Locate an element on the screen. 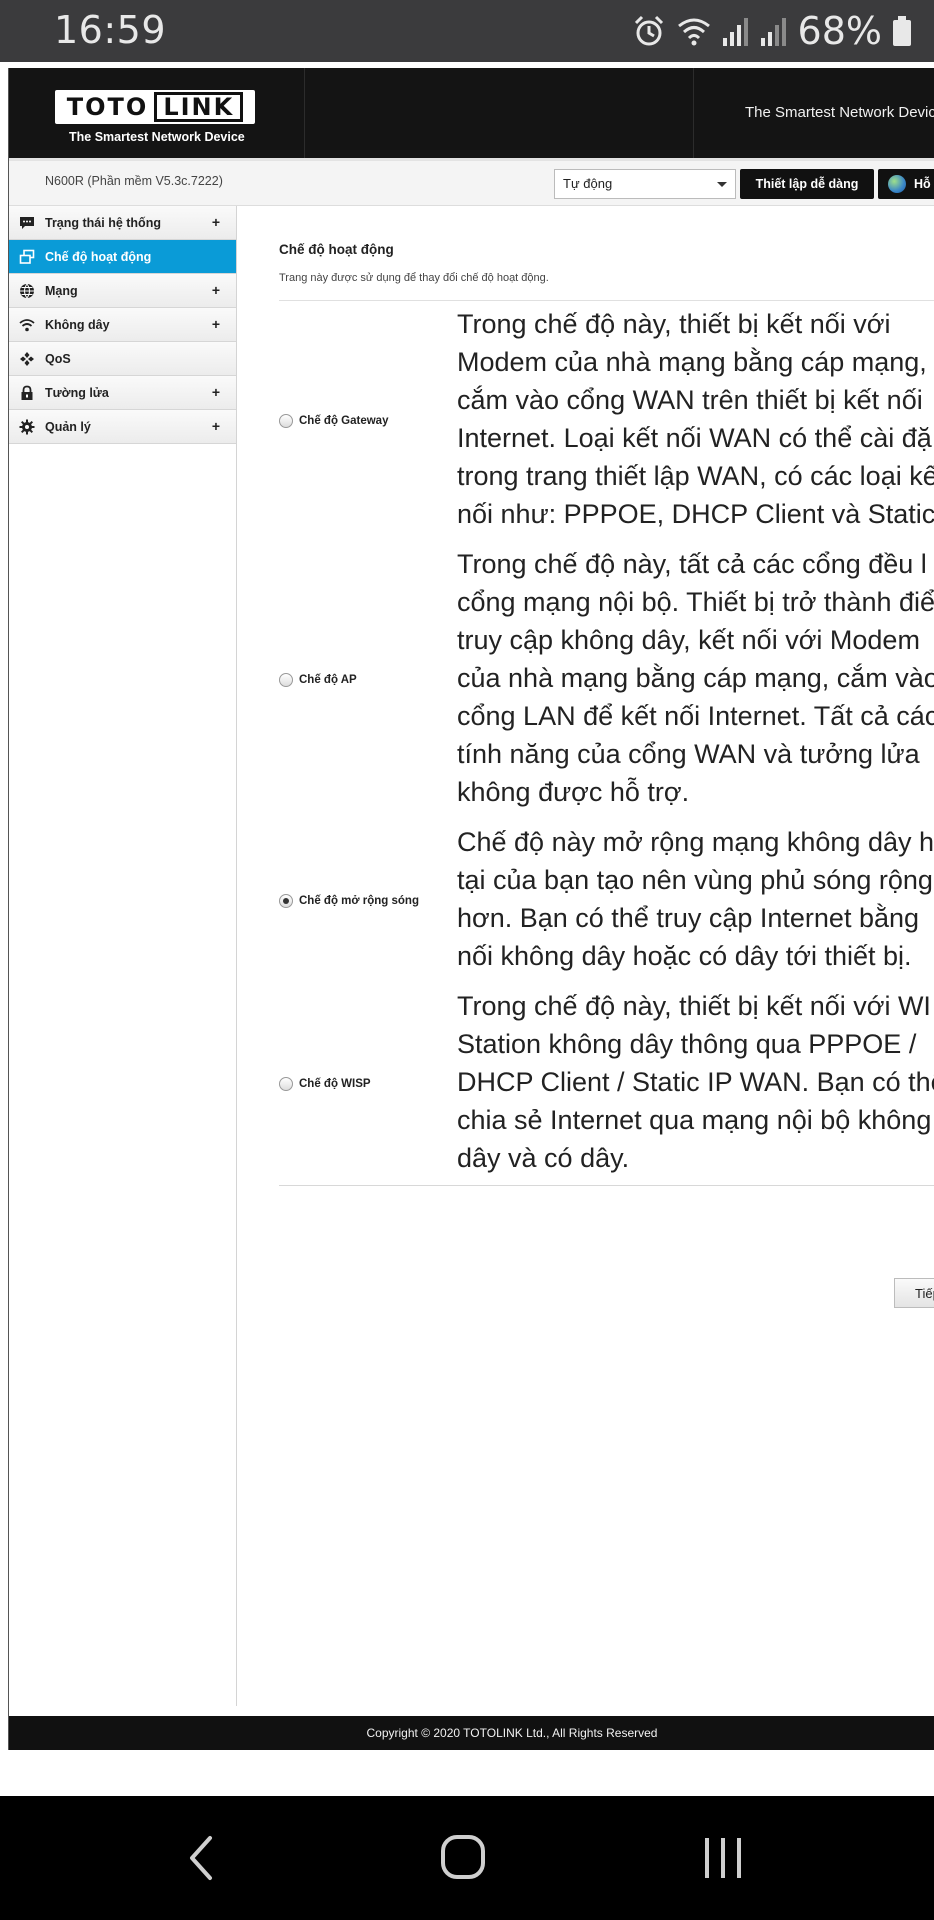 The width and height of the screenshot is (934, 1920). radio-gateway is located at coordinates (286, 421).